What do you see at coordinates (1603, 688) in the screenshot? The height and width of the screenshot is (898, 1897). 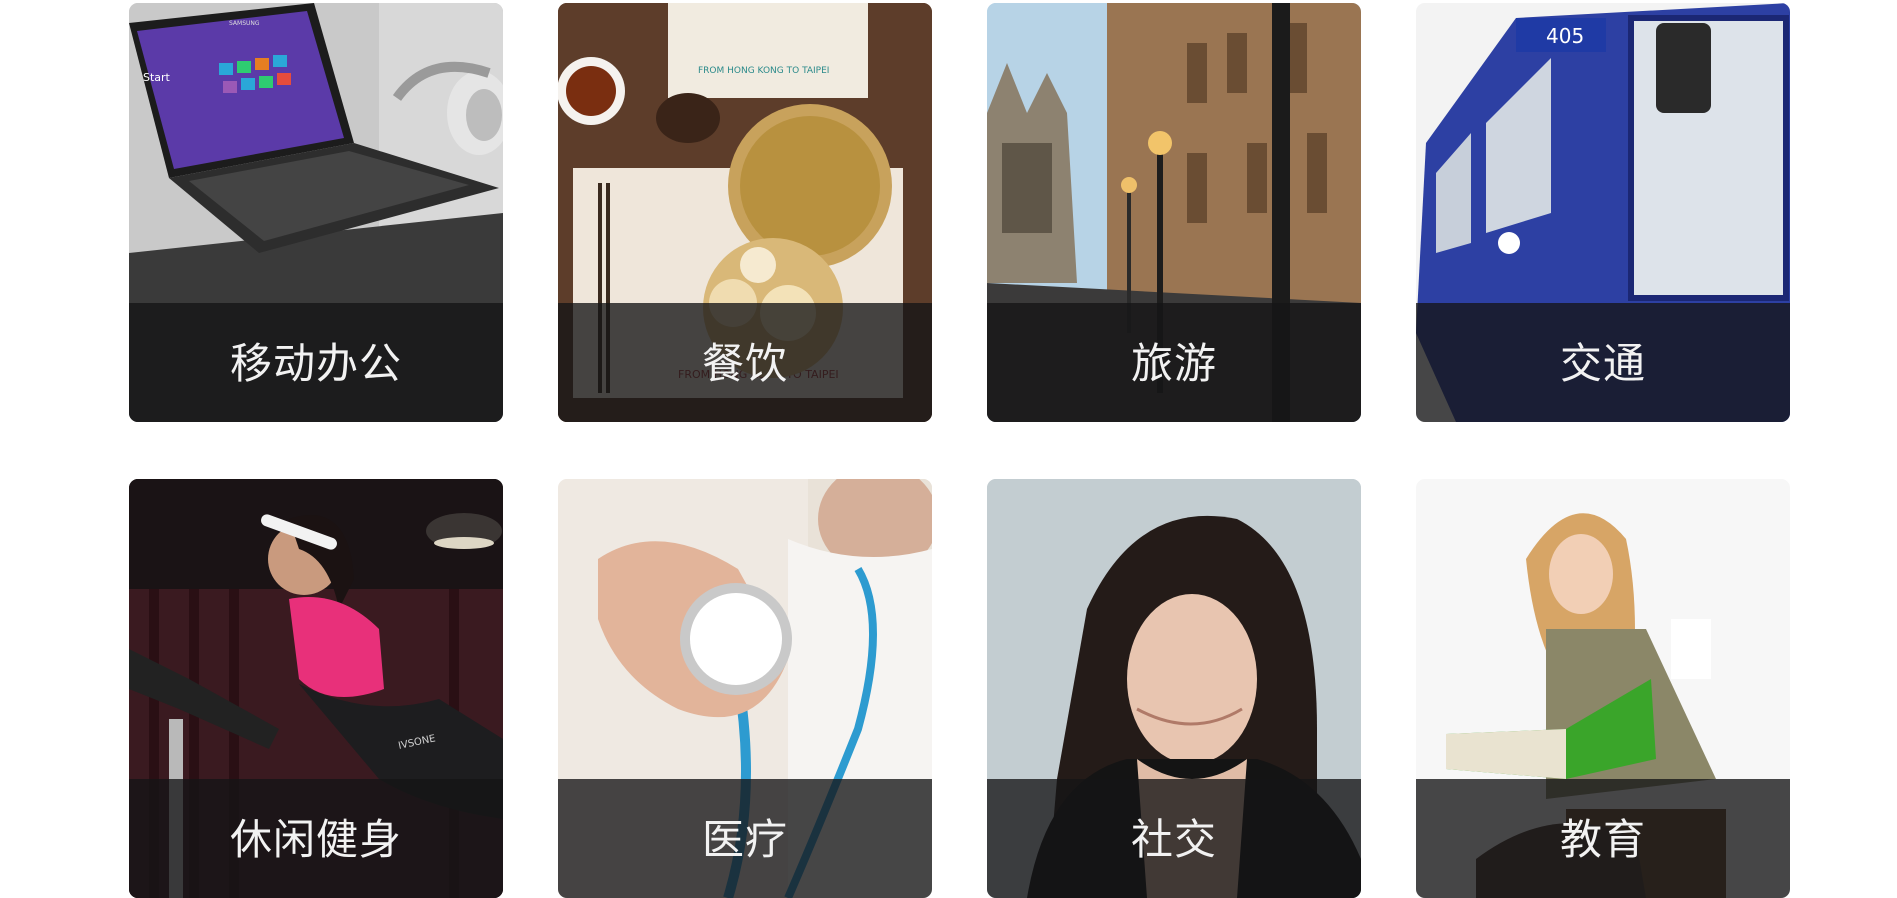 I see `category-tile-education: 教育` at bounding box center [1603, 688].